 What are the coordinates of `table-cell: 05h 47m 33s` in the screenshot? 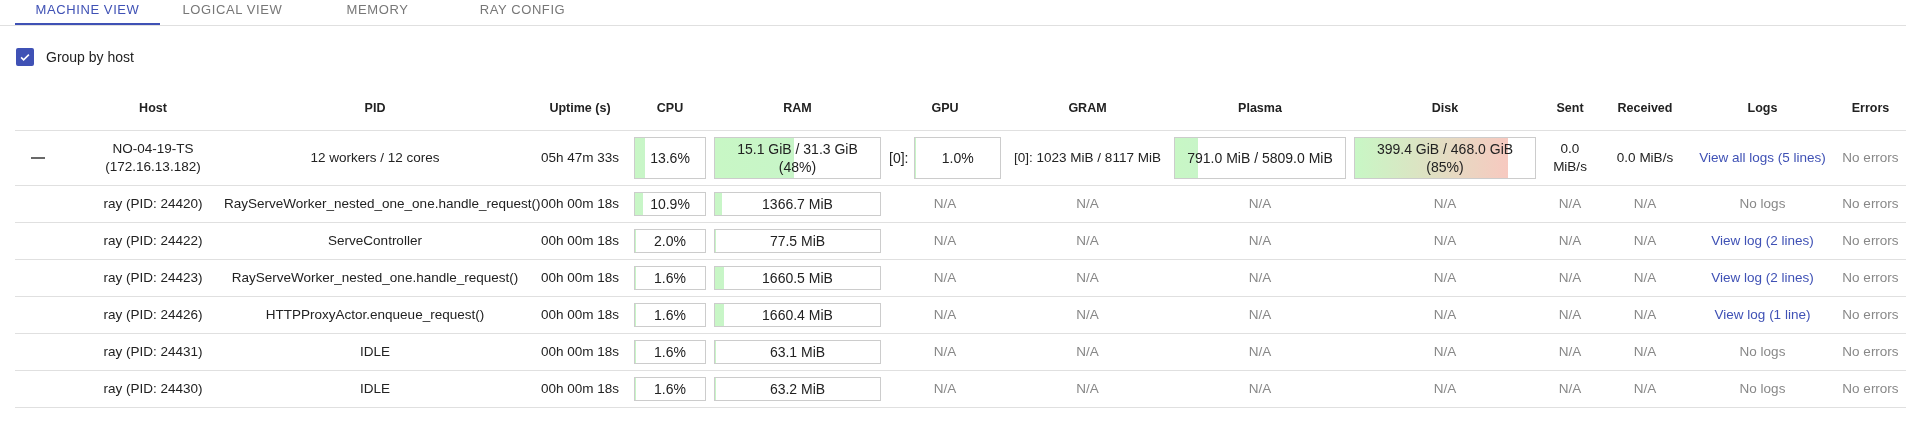 It's located at (580, 157).